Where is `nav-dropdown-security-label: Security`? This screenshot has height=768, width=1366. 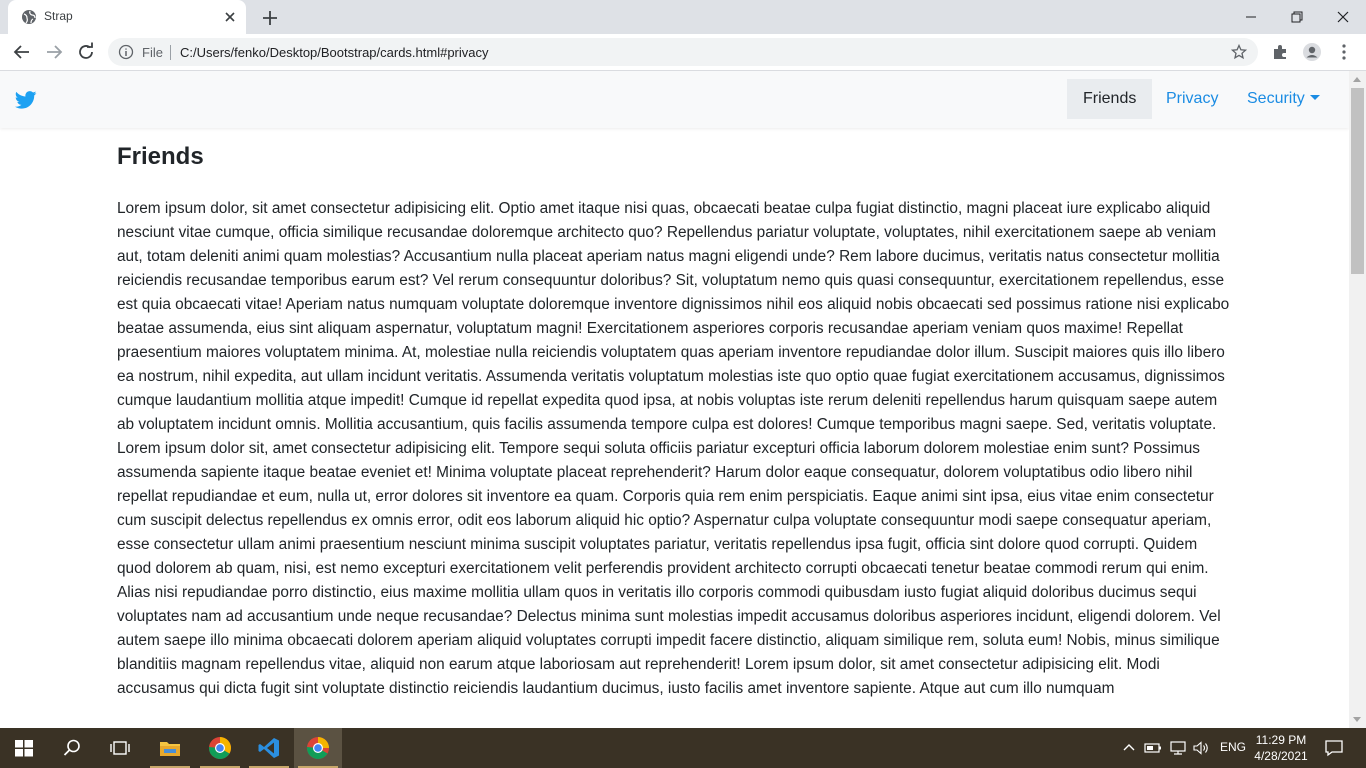
nav-dropdown-security-label: Security is located at coordinates (1276, 98).